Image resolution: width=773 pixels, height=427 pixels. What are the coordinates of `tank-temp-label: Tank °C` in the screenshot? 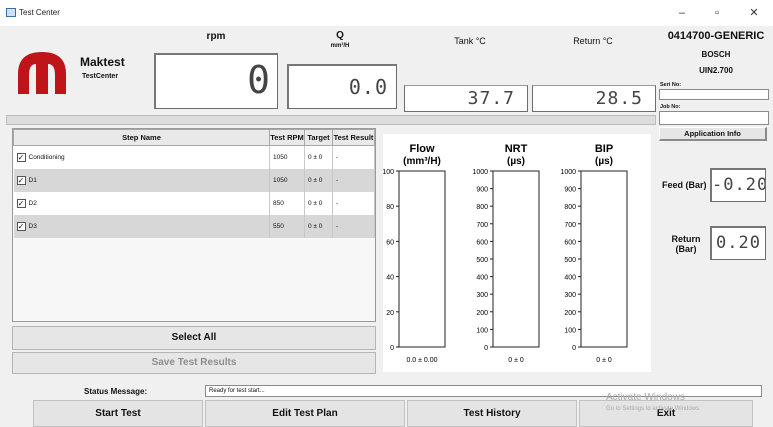 It's located at (470, 41).